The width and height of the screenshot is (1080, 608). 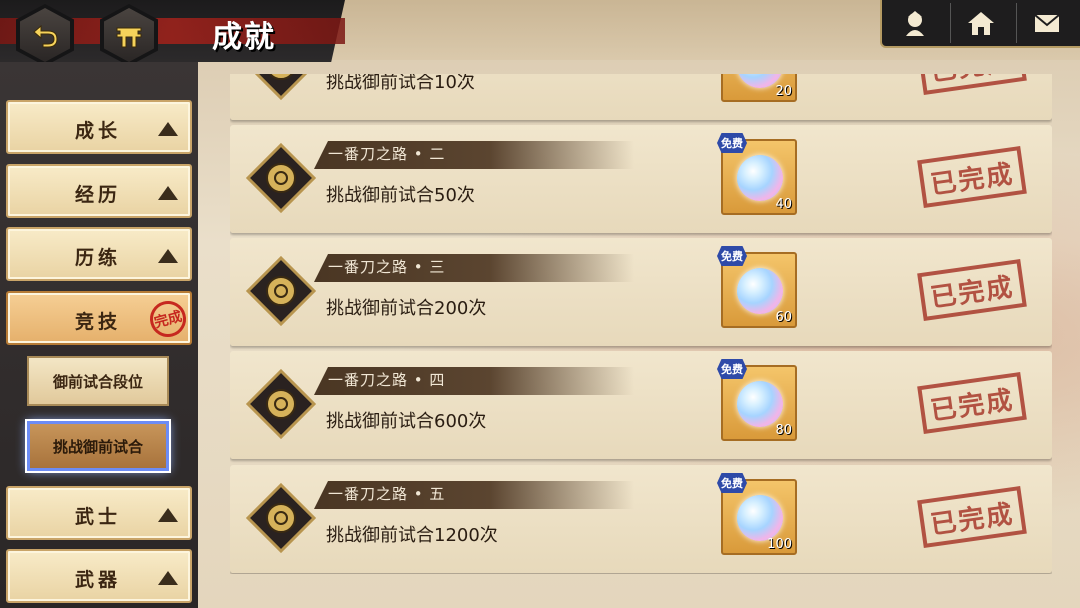 I want to click on achievement-desc: 挑战御前试合50次, so click(x=400, y=195).